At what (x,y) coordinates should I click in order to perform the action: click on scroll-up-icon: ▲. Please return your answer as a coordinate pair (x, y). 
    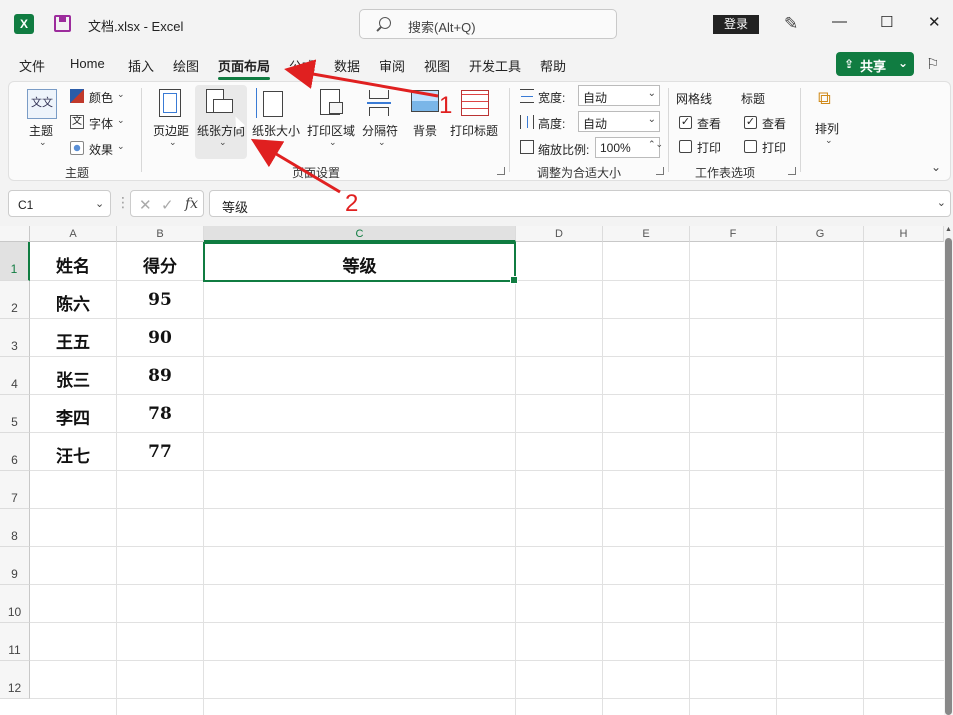
    Looking at the image, I should click on (948, 229).